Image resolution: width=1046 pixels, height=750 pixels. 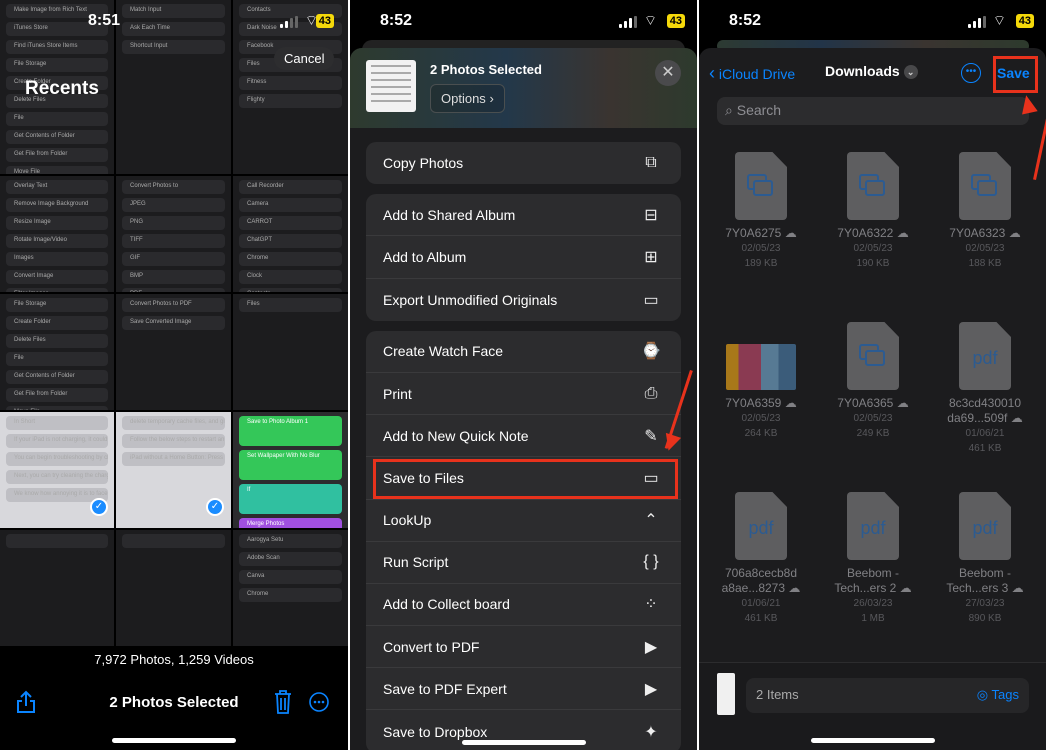 What do you see at coordinates (982, 694) in the screenshot?
I see `tags-icon: ◎` at bounding box center [982, 694].